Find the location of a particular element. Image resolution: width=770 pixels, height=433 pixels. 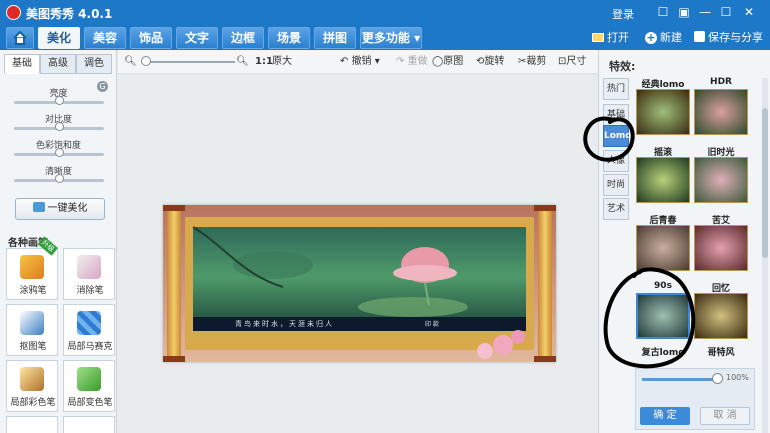

saturation-slider: 色彩饱和度 is located at coordinates (58, 151).